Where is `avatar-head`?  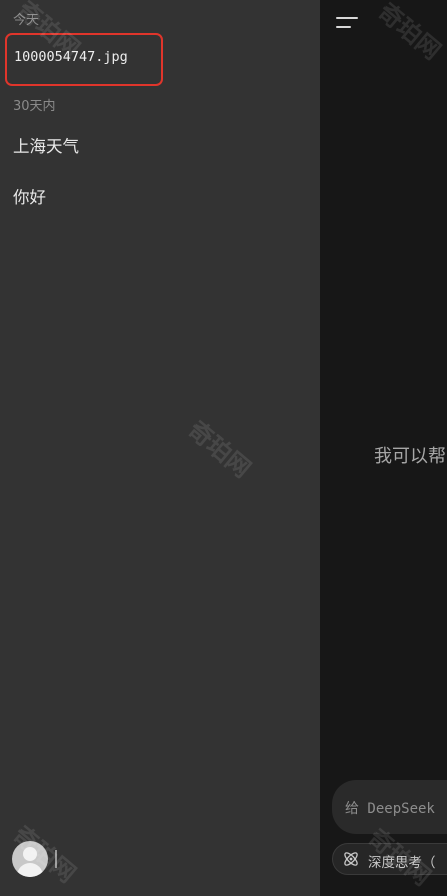 avatar-head is located at coordinates (30, 854).